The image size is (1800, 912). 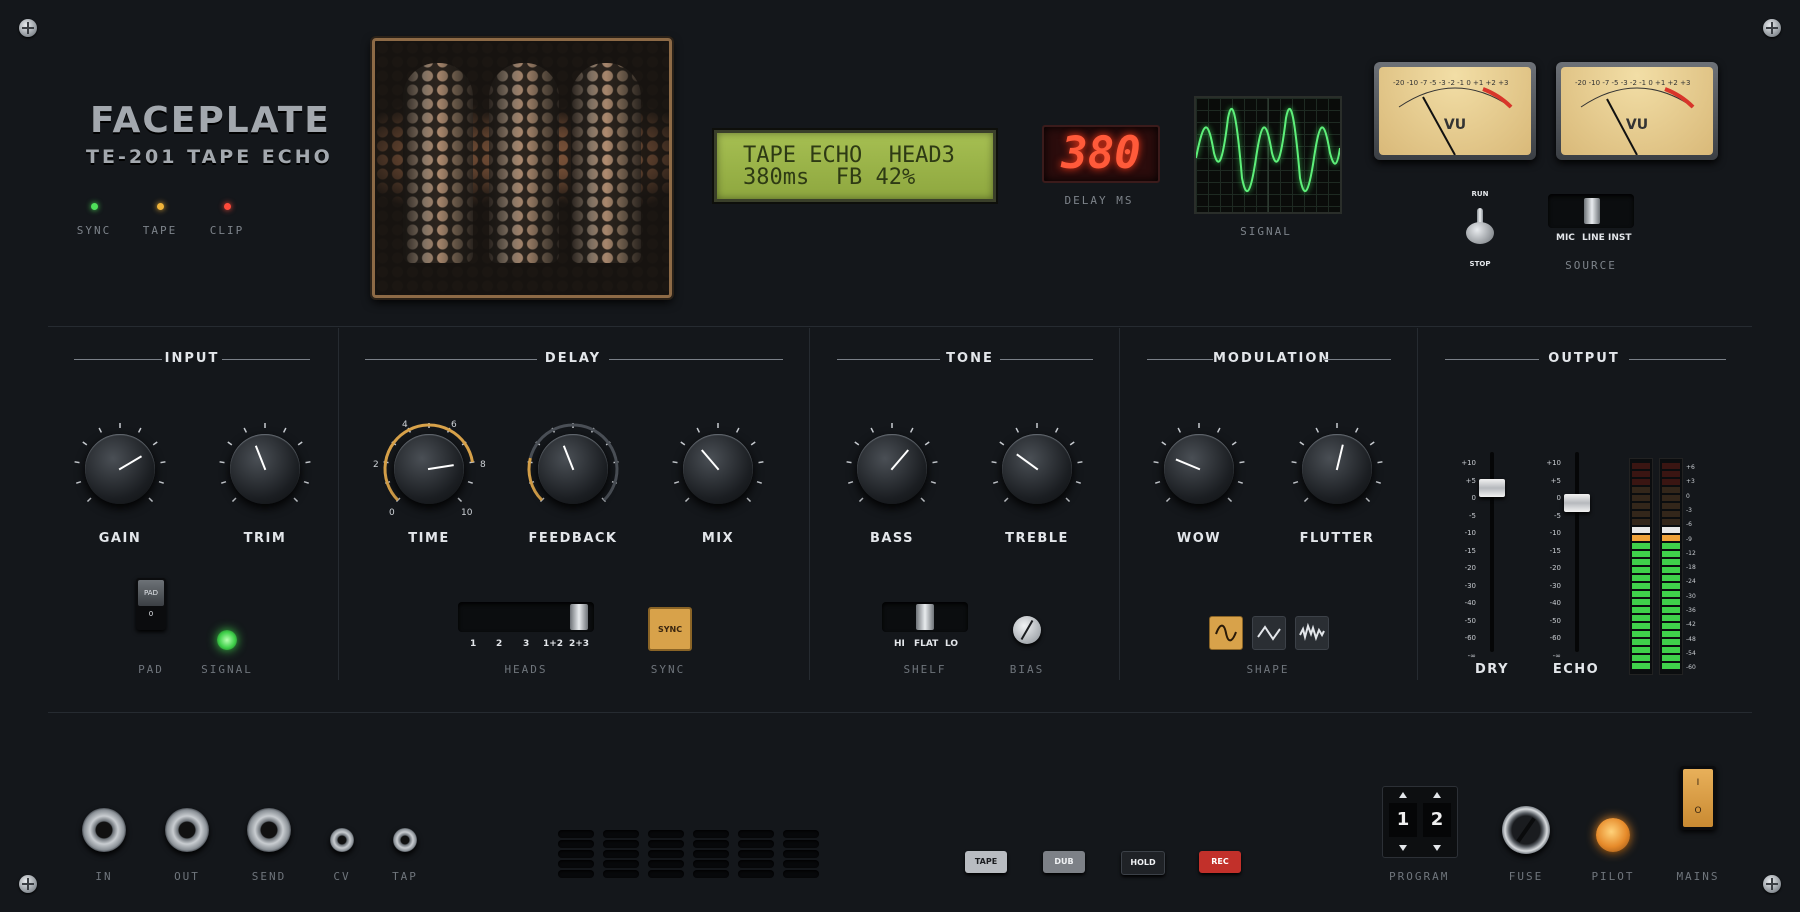 I want to click on heads-selector, so click(x=526, y=617).